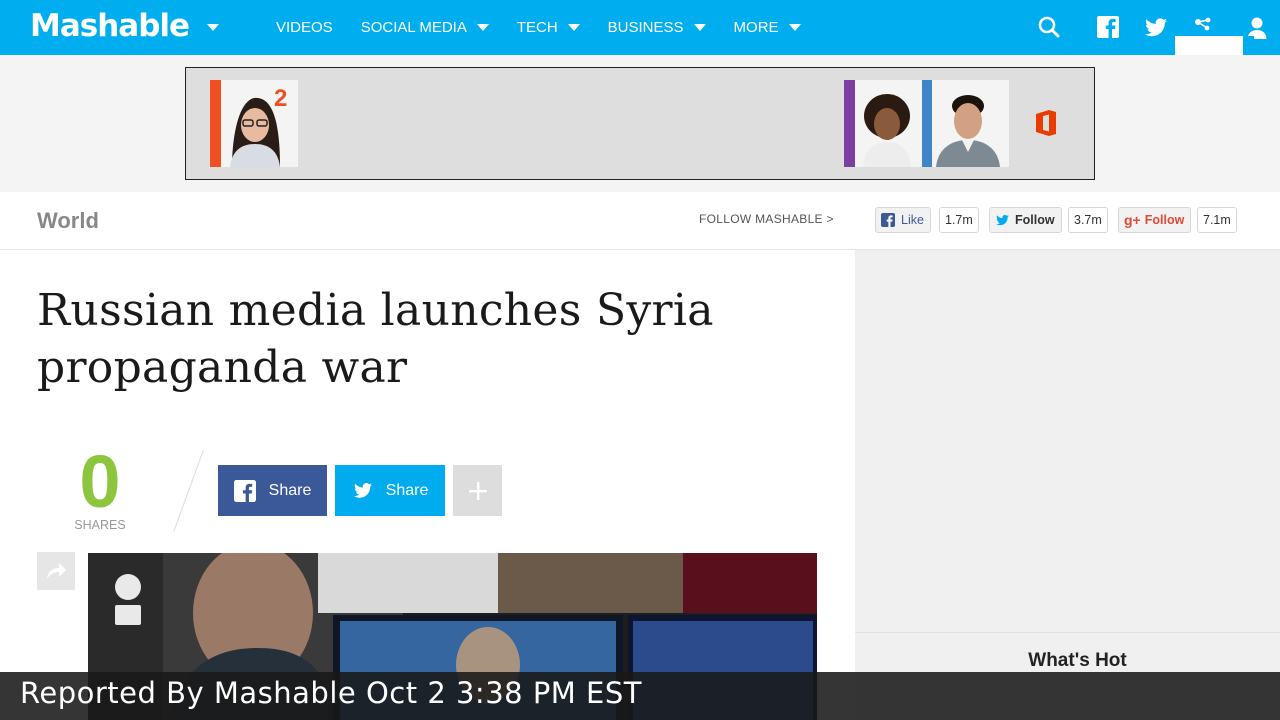  Describe the element at coordinates (94, 255) in the screenshot. I see `section-pointer` at that location.